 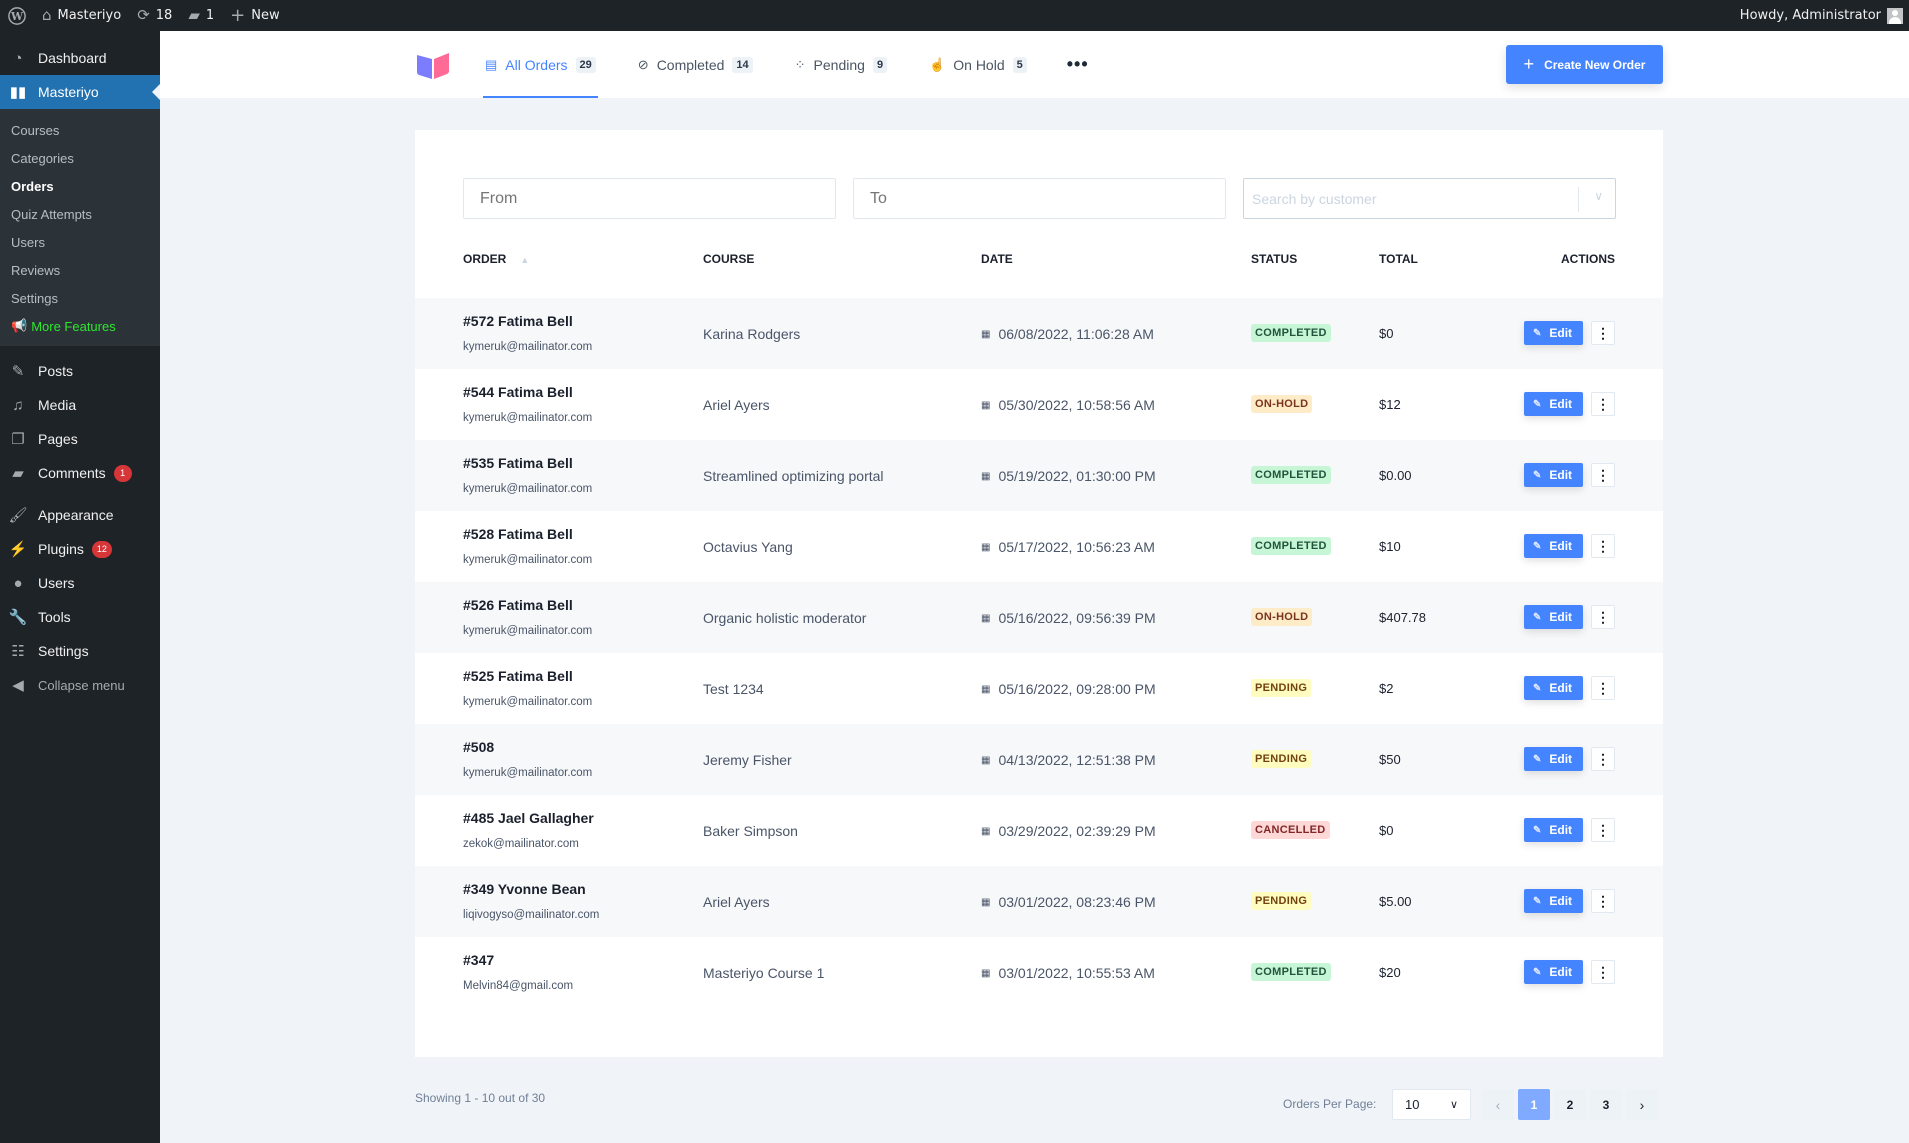 What do you see at coordinates (80, 214) in the screenshot?
I see `submenu-quiz-attempts: Quiz Attempts` at bounding box center [80, 214].